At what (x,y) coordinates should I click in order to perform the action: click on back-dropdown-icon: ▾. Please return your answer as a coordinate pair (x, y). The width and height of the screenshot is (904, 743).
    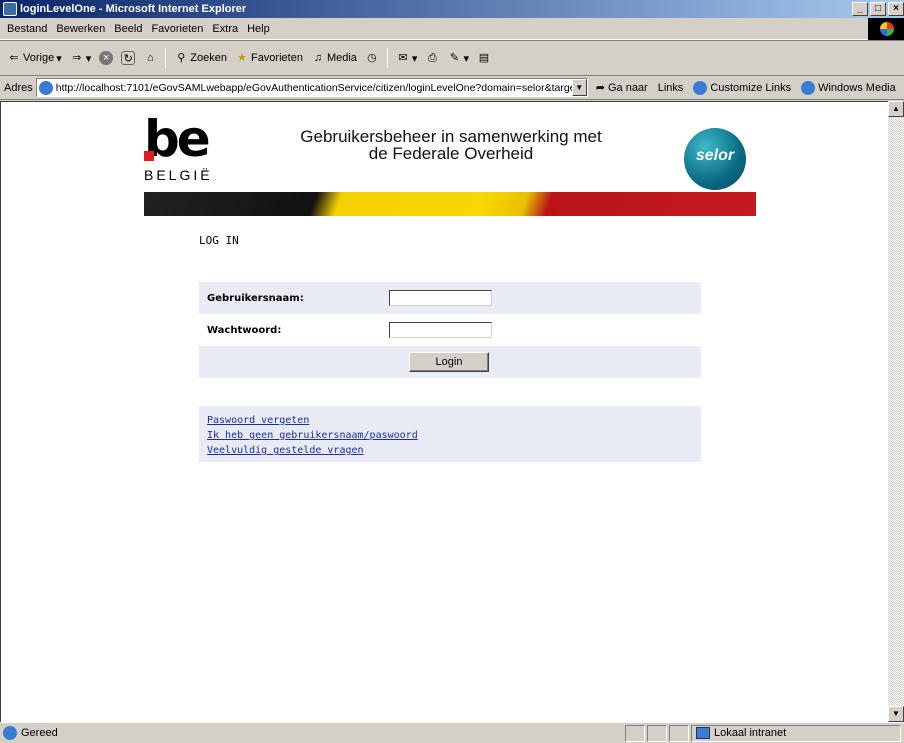
    Looking at the image, I should click on (59, 58).